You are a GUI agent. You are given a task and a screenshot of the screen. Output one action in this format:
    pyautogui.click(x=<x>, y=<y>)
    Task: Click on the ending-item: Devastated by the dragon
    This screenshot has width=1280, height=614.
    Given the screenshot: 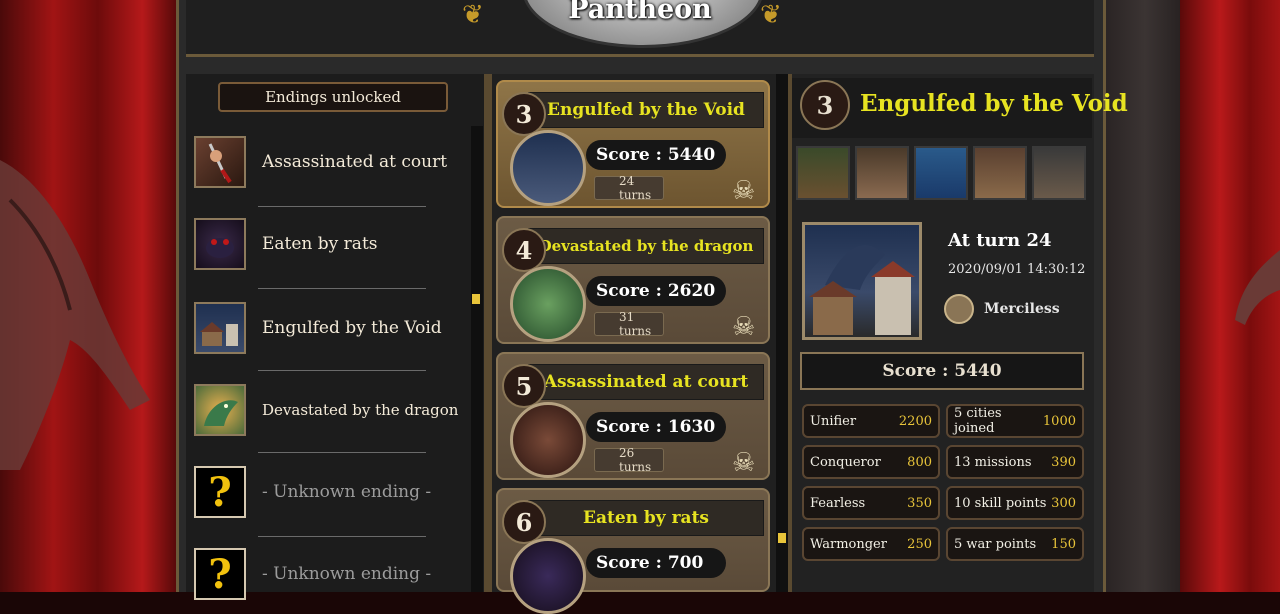 What is the action you would take?
    pyautogui.click(x=329, y=410)
    